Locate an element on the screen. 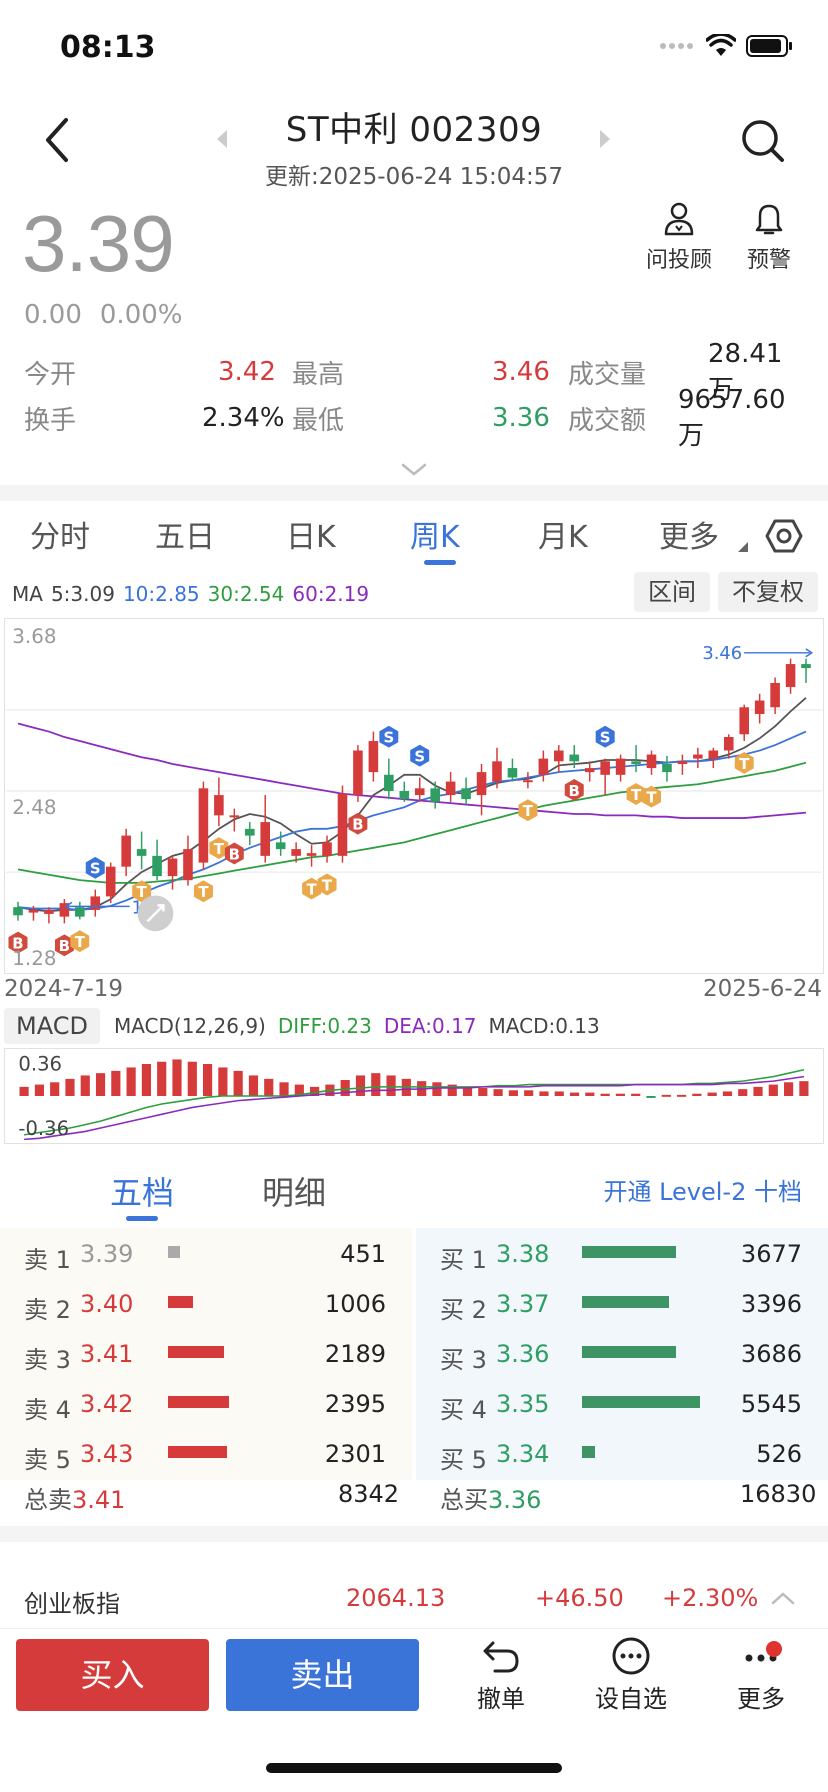 This screenshot has width=828, height=1792. range-button: 区间 is located at coordinates (672, 592).